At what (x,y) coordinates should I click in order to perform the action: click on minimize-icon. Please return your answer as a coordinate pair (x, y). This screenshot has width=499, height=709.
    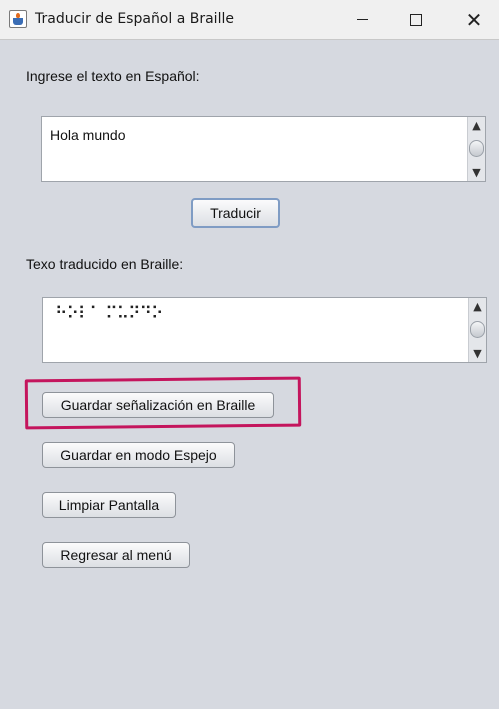
    Looking at the image, I should click on (362, 19).